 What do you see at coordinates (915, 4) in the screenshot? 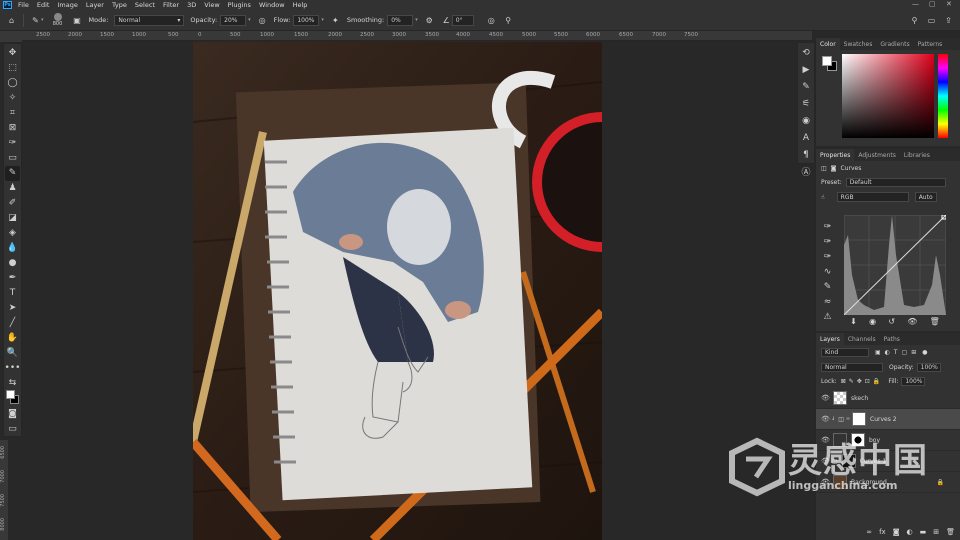
I see `minimize-icon: —` at bounding box center [915, 4].